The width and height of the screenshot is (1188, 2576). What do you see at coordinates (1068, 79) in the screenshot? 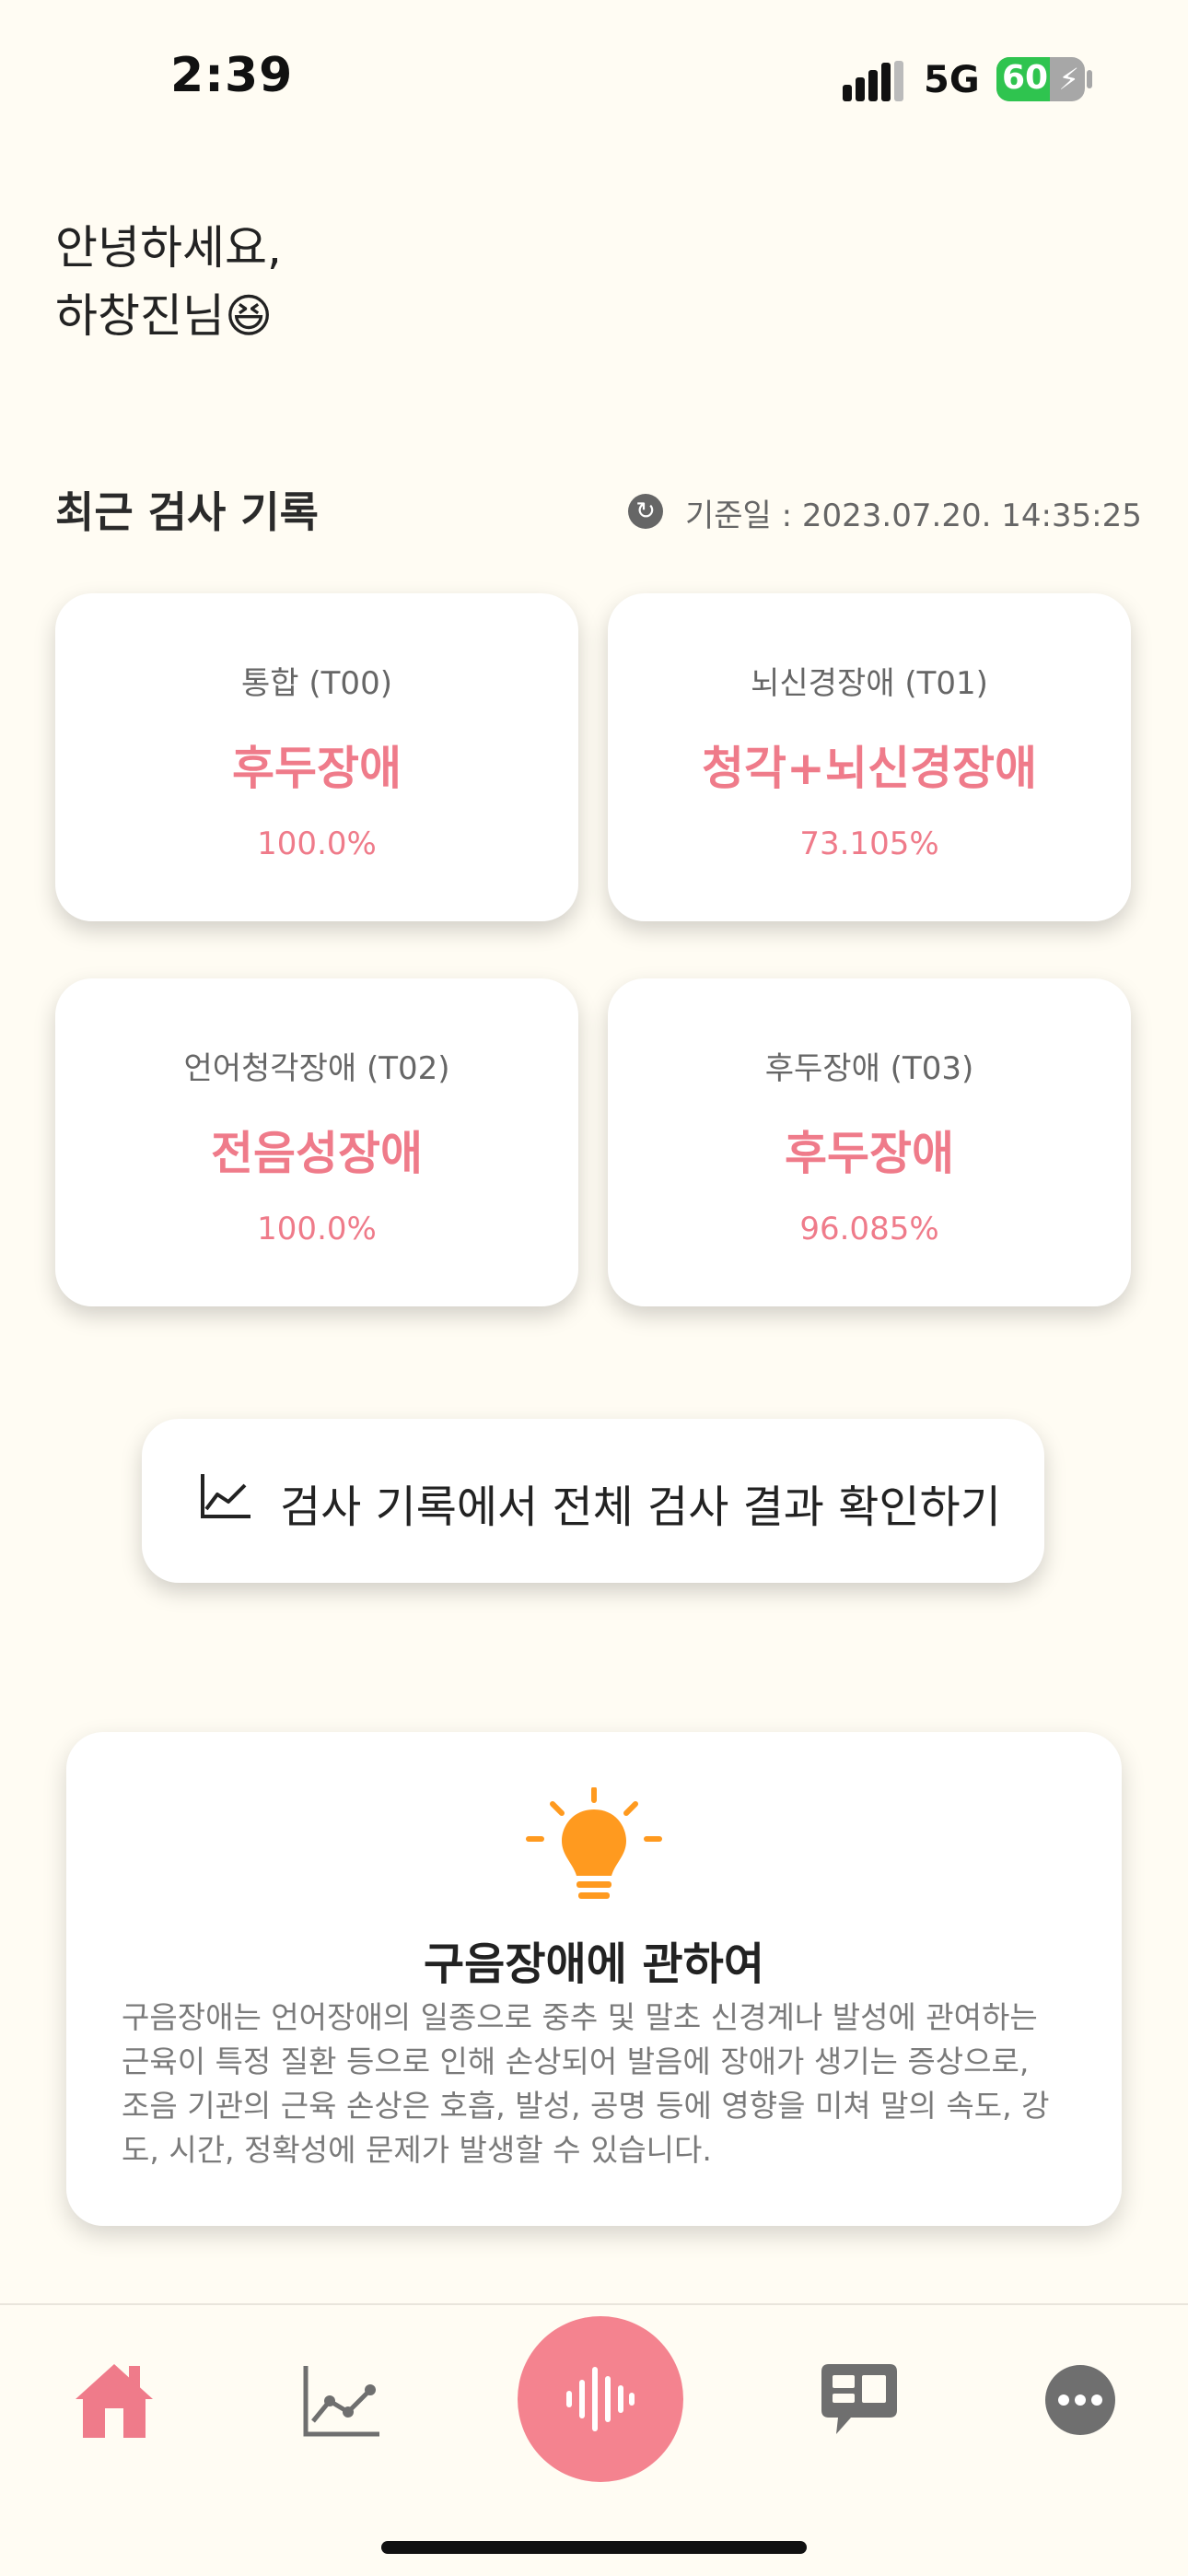
I see `charging-bolt-icon: ⚡` at bounding box center [1068, 79].